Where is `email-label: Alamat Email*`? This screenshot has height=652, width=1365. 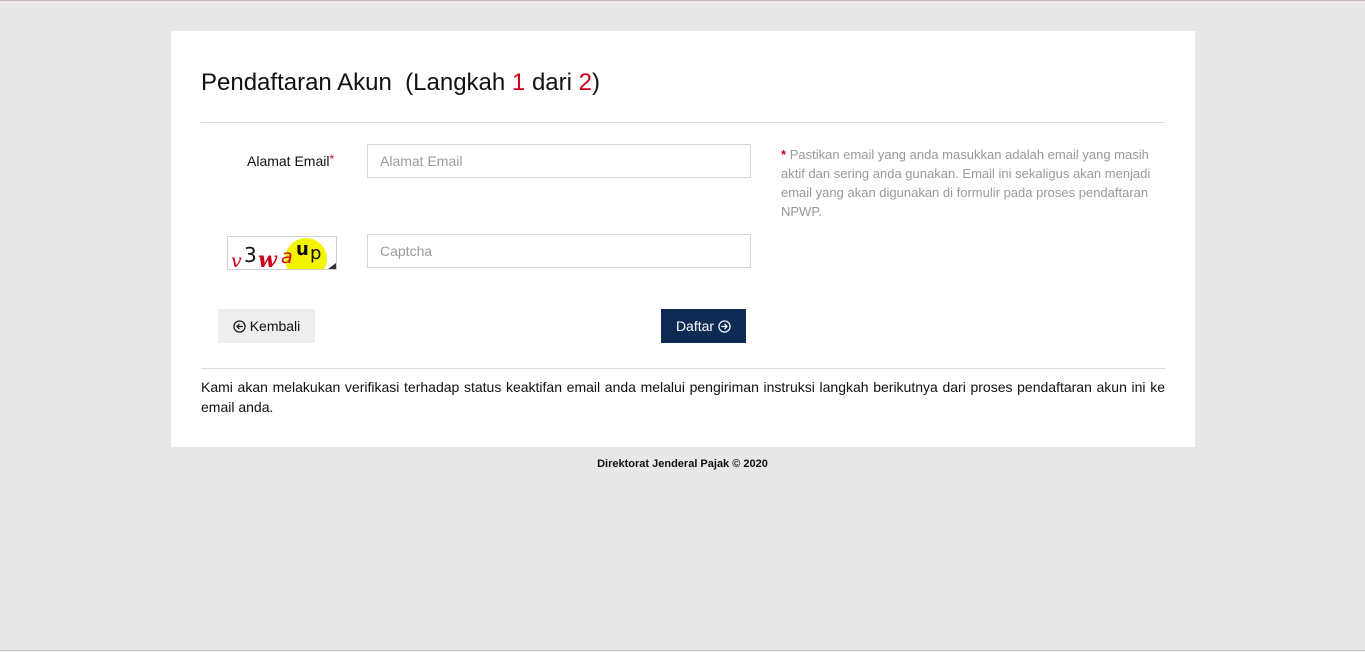
email-label: Alamat Email* is located at coordinates (291, 160).